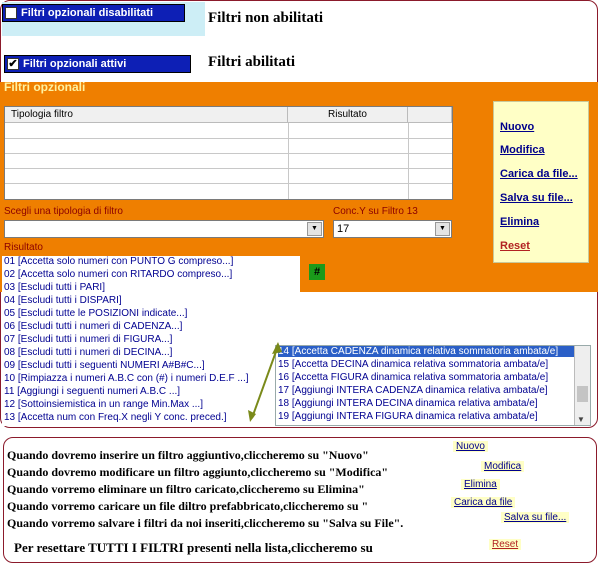 This screenshot has width=601, height=563. I want to click on scrollbar-thumb, so click(582, 394).